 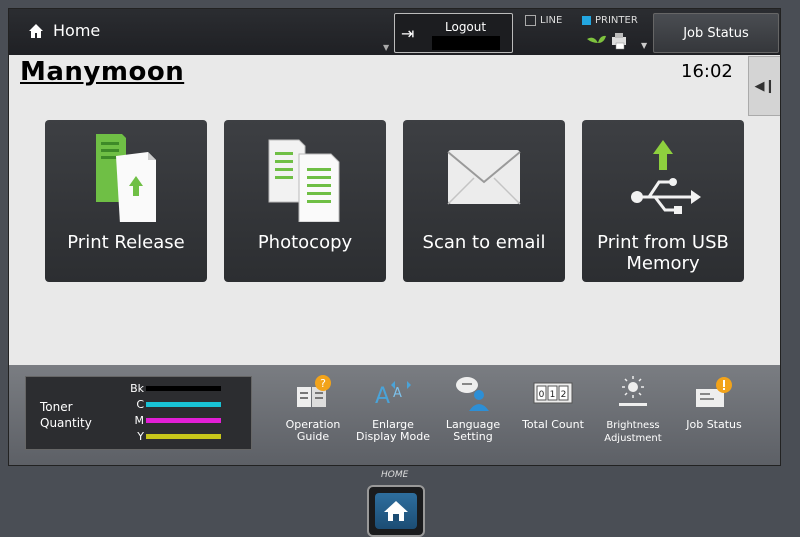 I want to click on line-indicator-icon, so click(x=530, y=20).